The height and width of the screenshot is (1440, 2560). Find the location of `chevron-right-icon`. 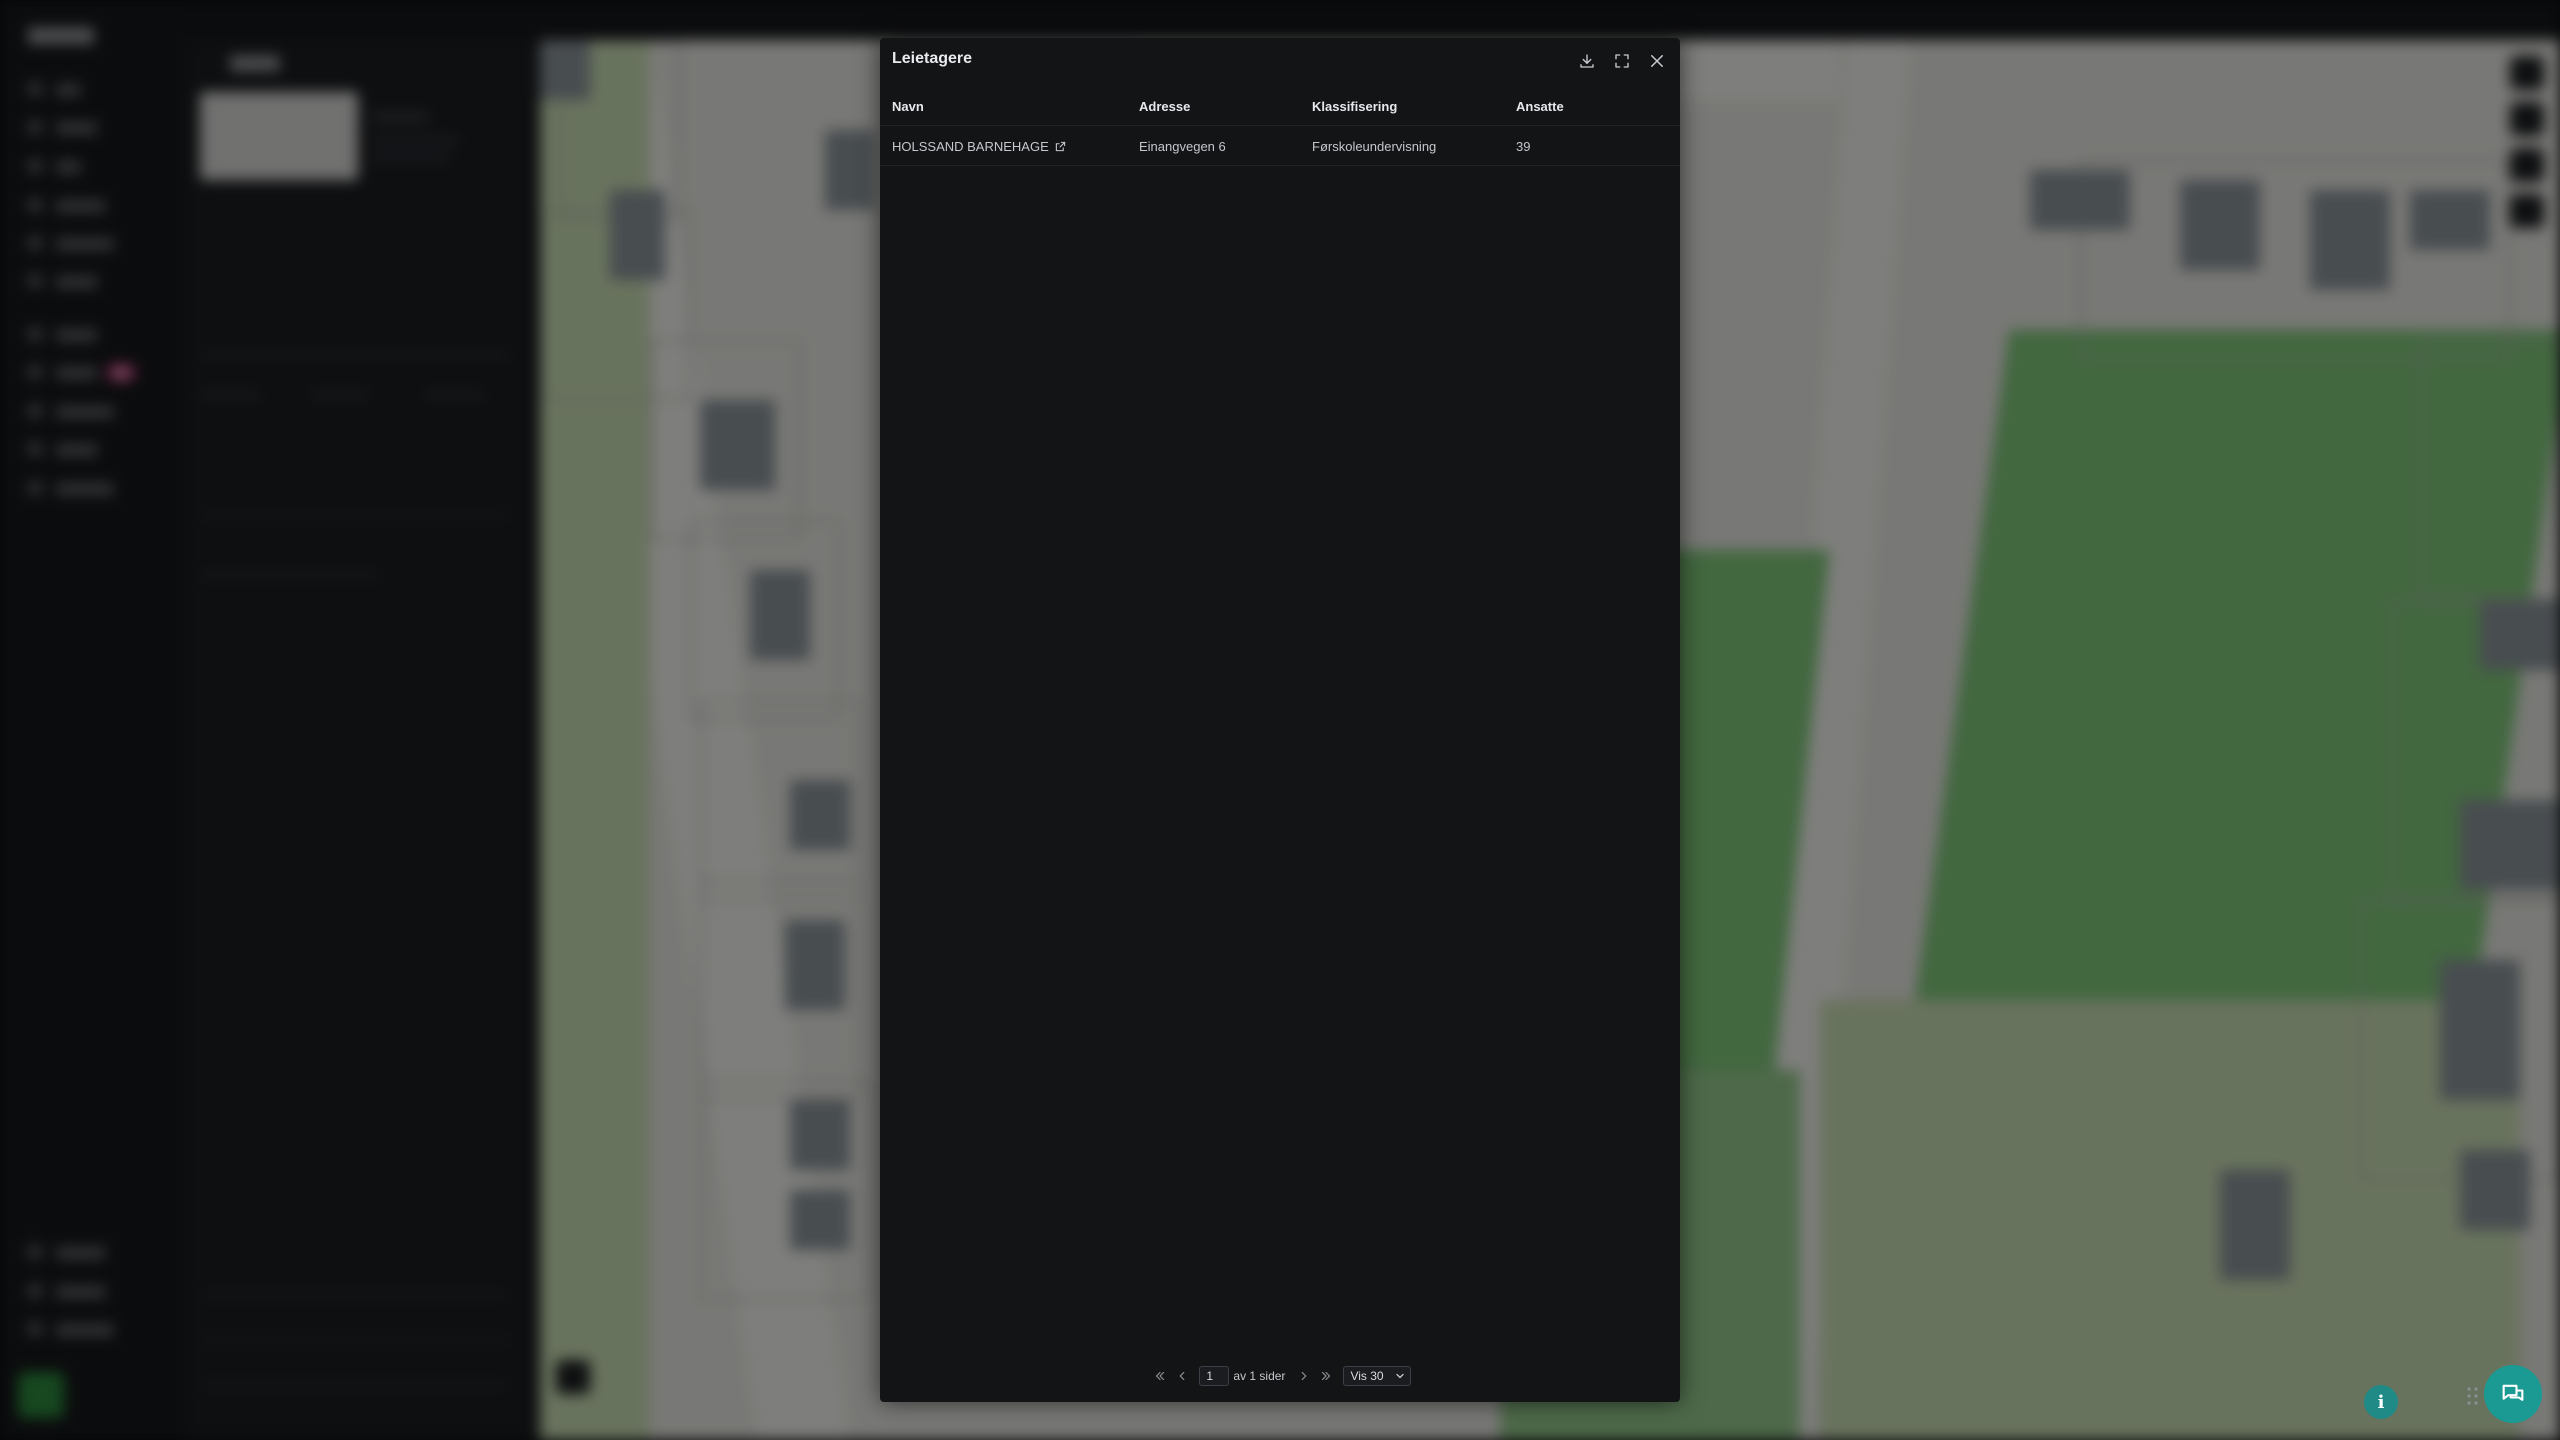

chevron-right-icon is located at coordinates (1304, 1376).